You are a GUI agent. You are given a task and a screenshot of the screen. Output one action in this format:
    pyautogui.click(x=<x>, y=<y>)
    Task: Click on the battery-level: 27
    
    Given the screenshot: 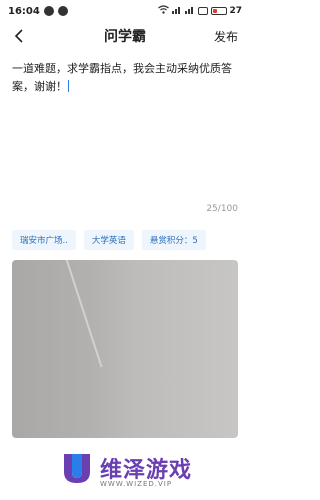 What is the action you would take?
    pyautogui.click(x=235, y=11)
    